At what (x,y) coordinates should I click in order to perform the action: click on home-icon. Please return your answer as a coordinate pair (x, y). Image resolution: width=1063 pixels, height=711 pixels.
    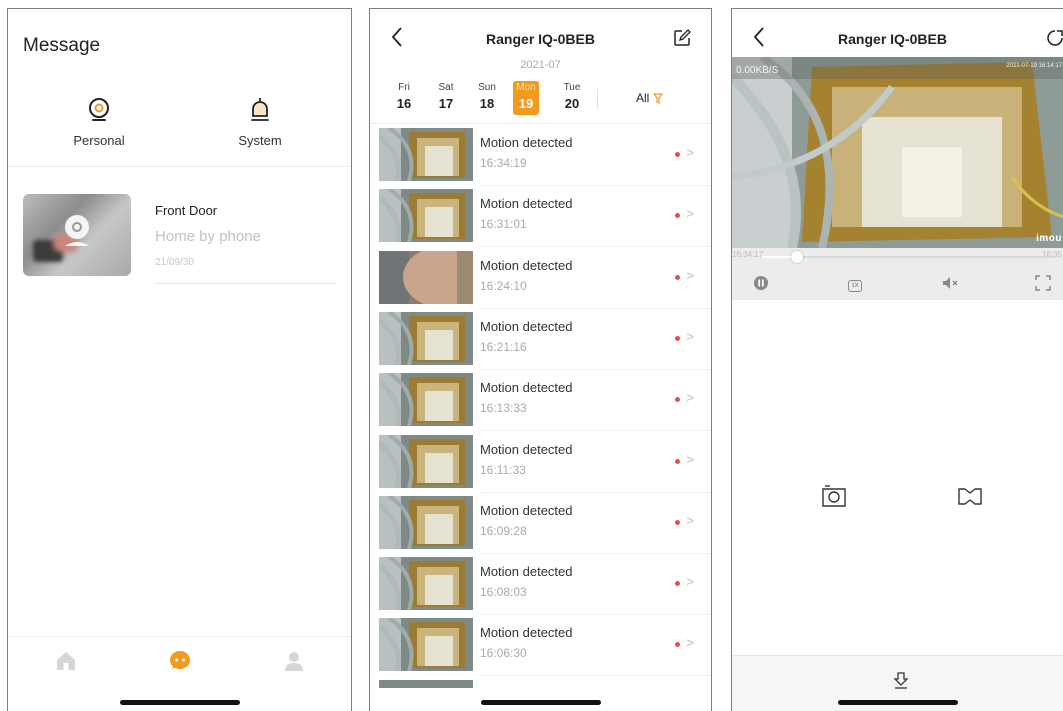
    Looking at the image, I should click on (66, 661).